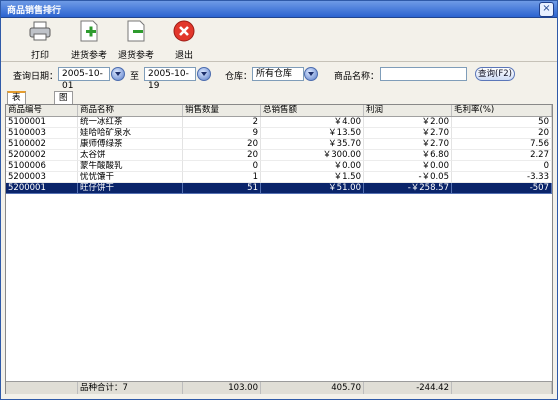  Describe the element at coordinates (408, 177) in the screenshot. I see `table-cell: -￥0.05` at that location.